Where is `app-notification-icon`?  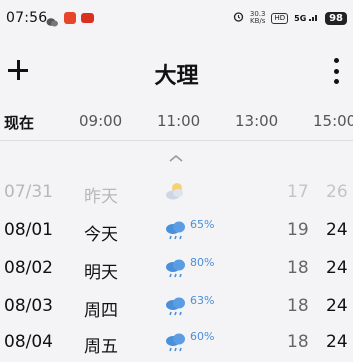
app-notification-icon is located at coordinates (70, 18).